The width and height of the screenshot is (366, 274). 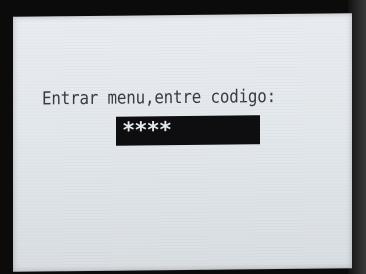 I want to click on menu-code-prompt: Entrar menu,entre codigo:, so click(x=159, y=98).